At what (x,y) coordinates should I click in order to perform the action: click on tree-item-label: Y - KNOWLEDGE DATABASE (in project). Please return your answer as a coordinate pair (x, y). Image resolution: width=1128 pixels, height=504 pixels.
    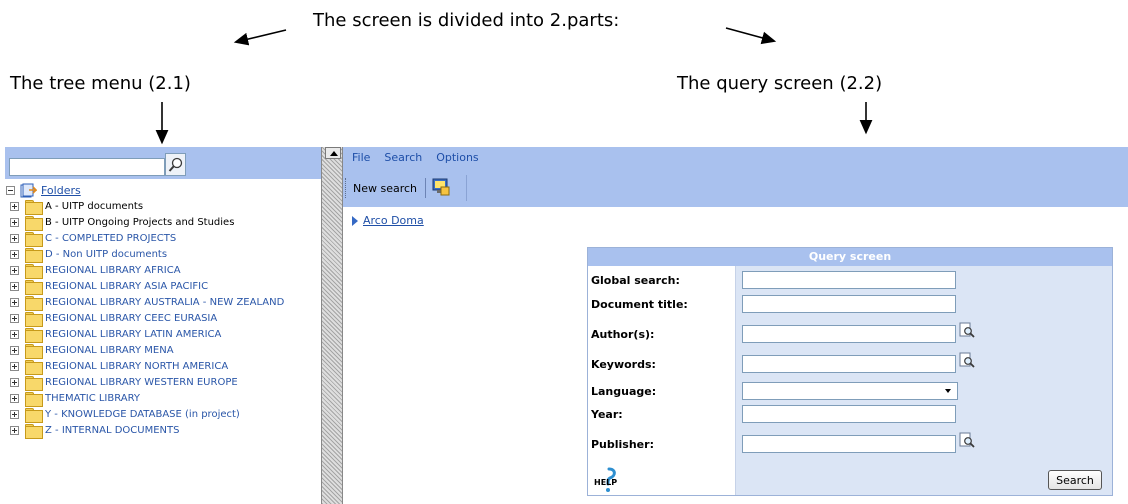
    Looking at the image, I should click on (142, 414).